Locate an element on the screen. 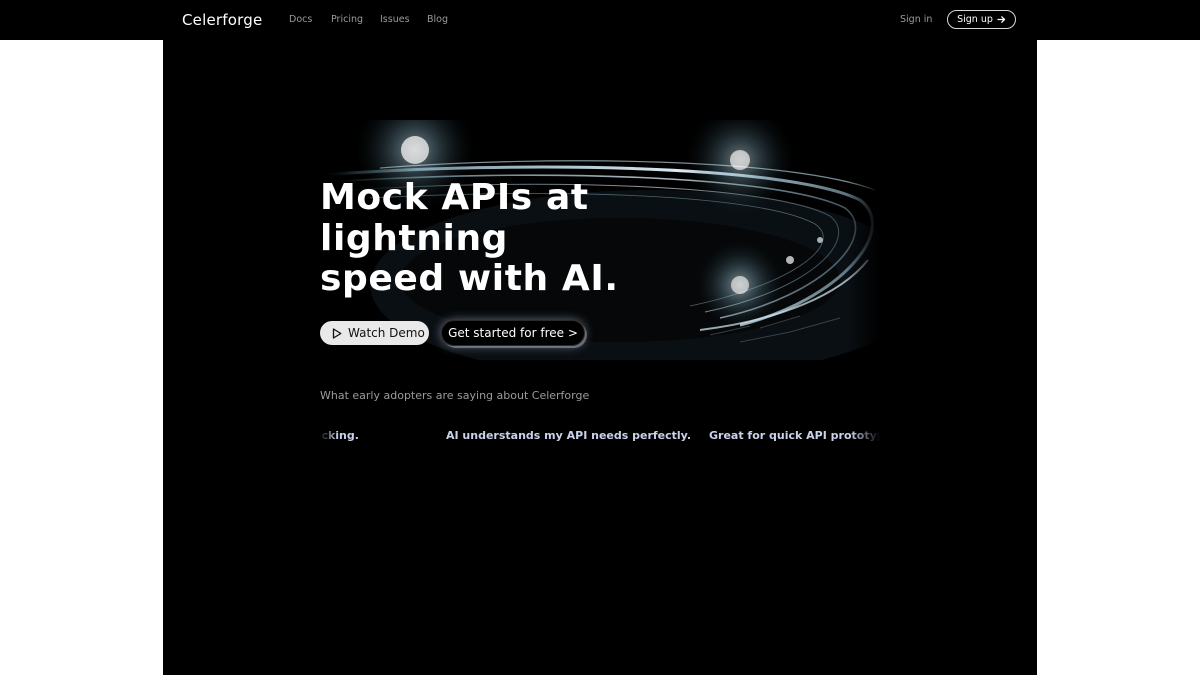 The width and height of the screenshot is (1200, 675). get-started-label: Get started for free > is located at coordinates (513, 333).